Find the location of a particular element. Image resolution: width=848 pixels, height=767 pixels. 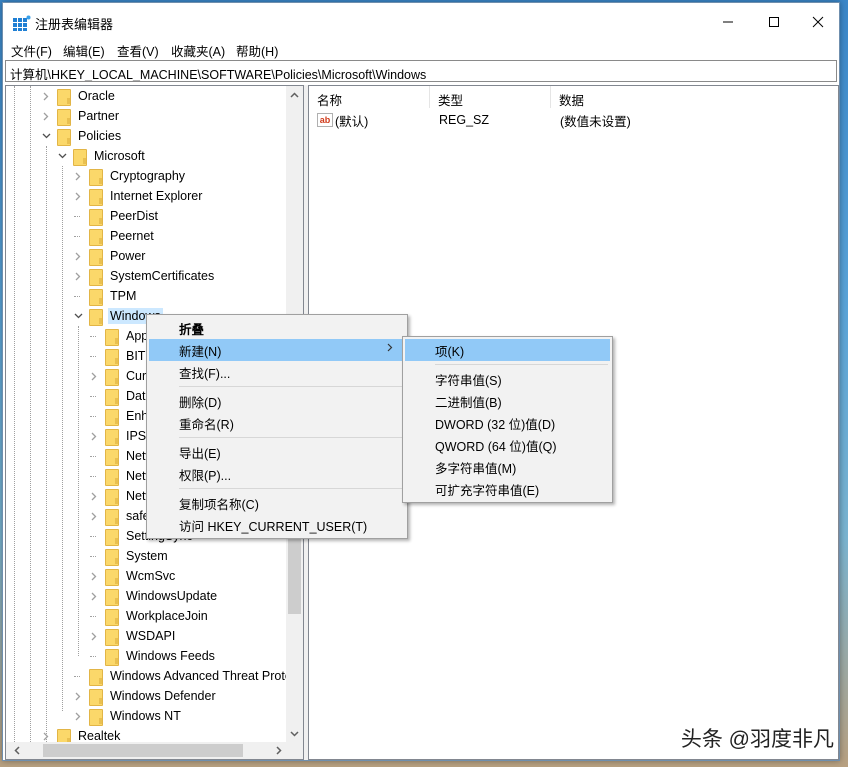

context-menu-item-label: 复制项名称(C) is located at coordinates (219, 504).